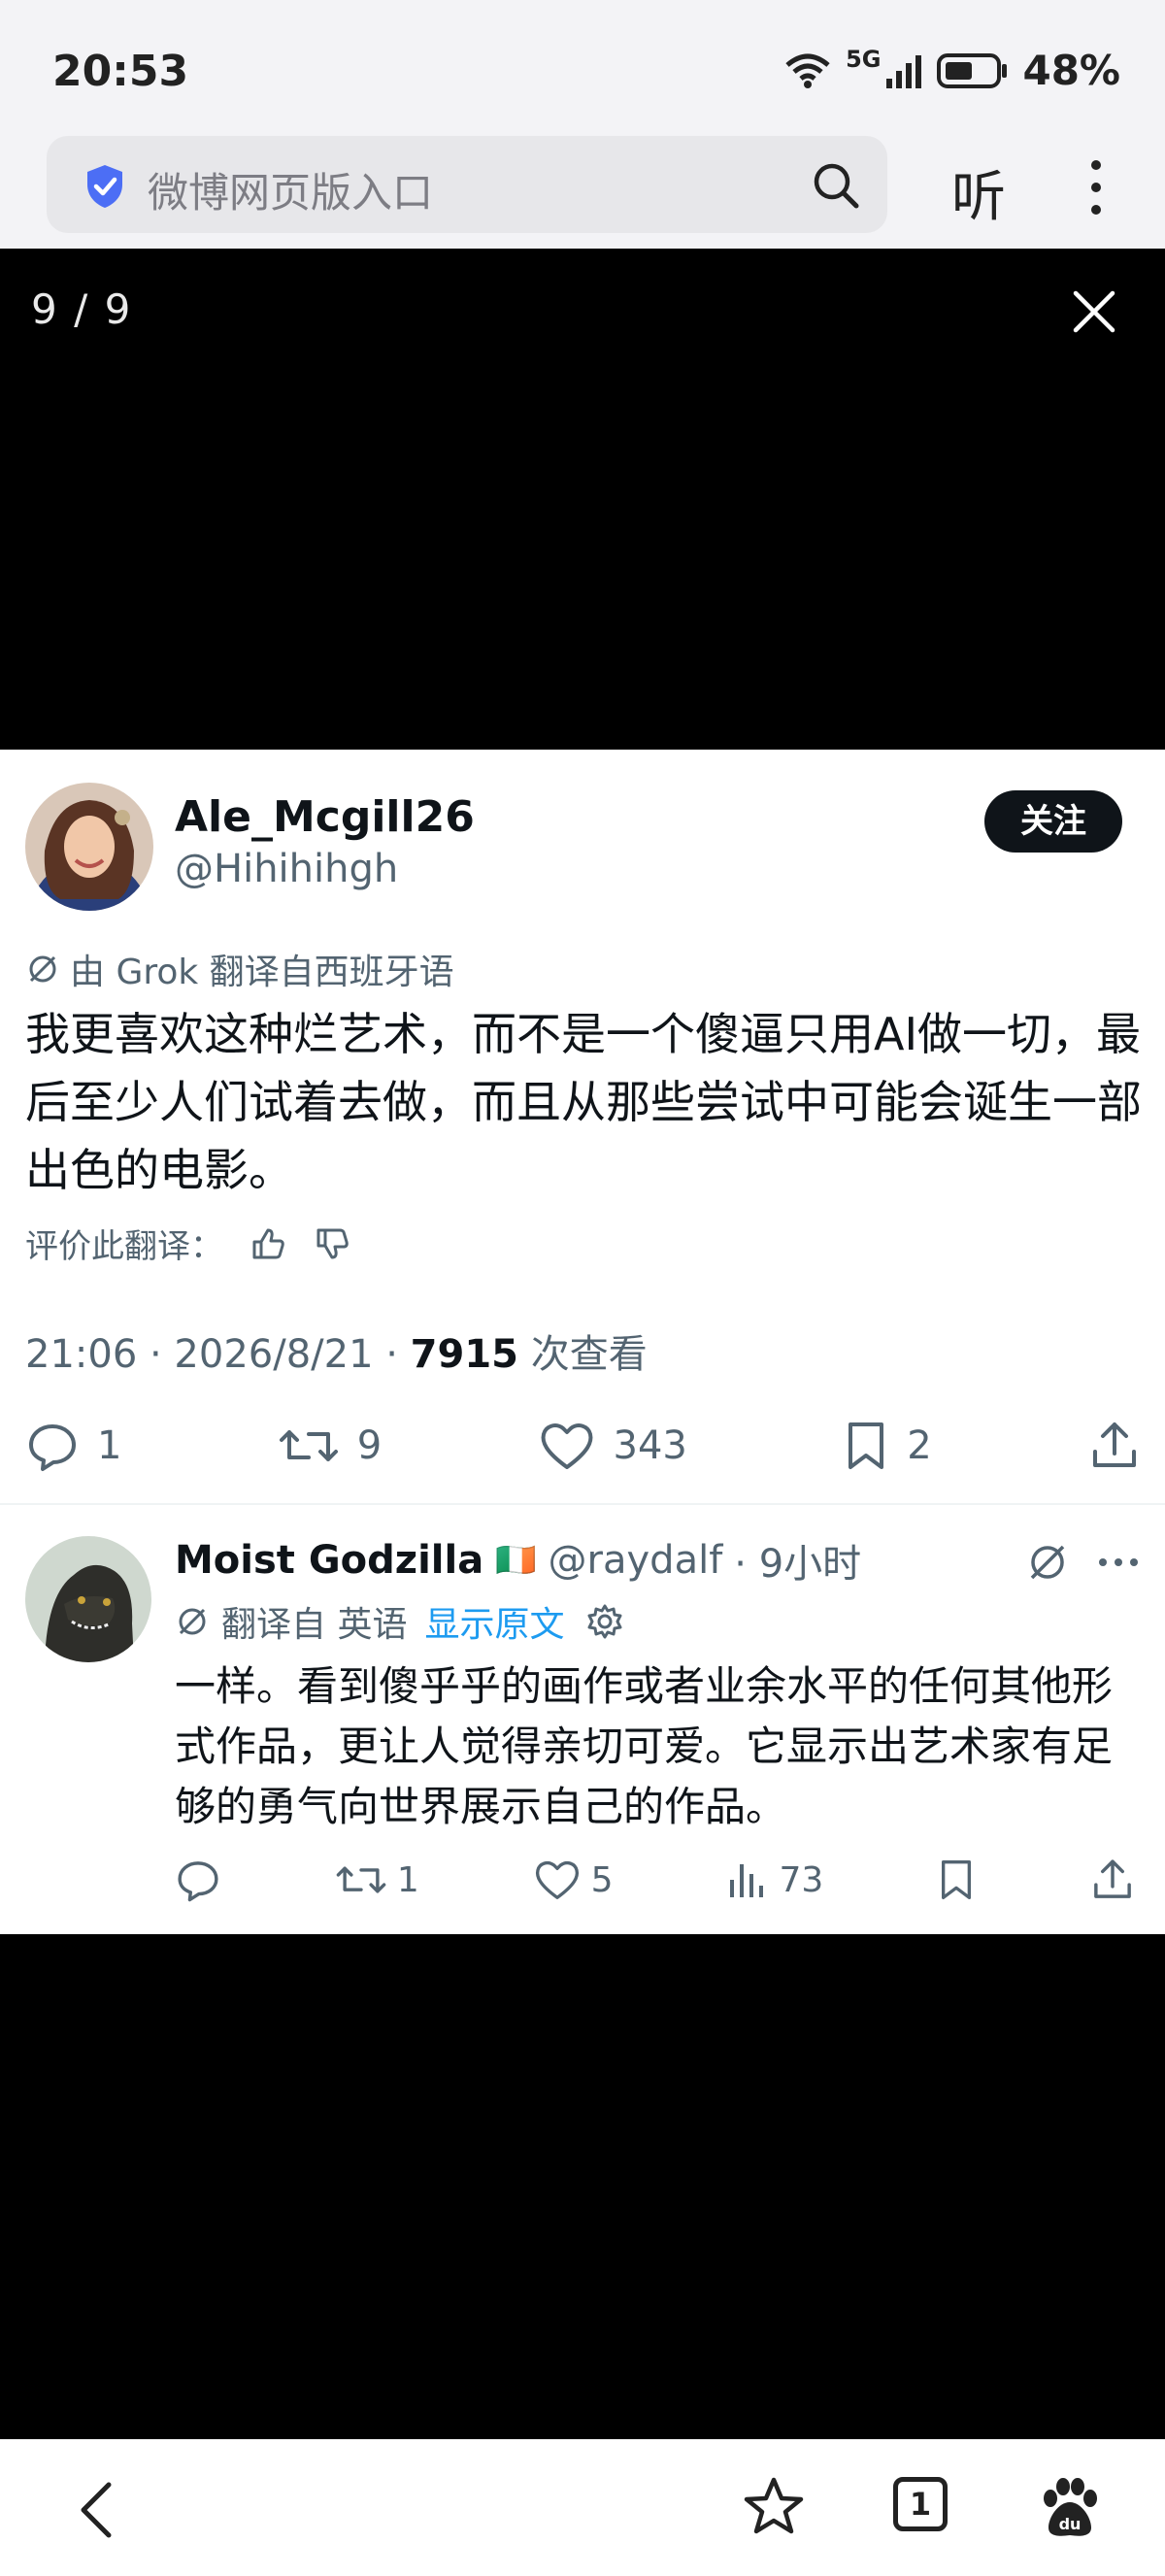 The width and height of the screenshot is (1165, 2576). What do you see at coordinates (604, 1622) in the screenshot?
I see `settings-icon` at bounding box center [604, 1622].